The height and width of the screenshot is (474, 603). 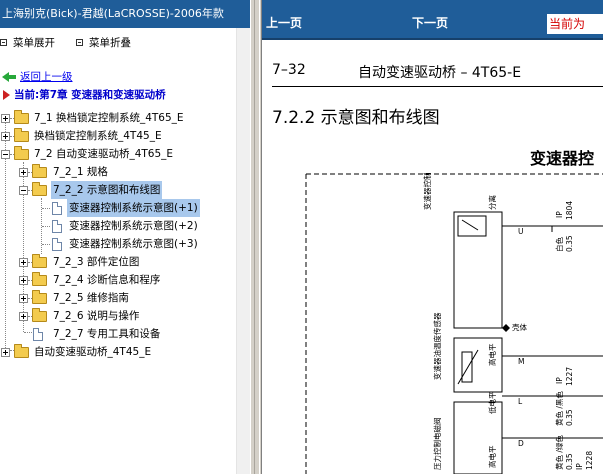 I want to click on section-title: 7.2.2 示意图和布线图, so click(x=356, y=118).